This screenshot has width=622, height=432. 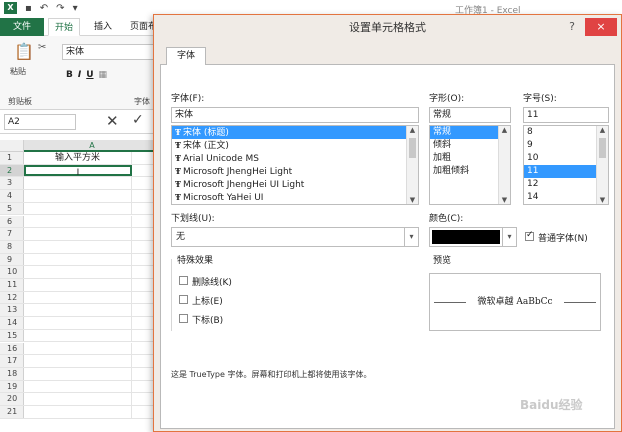 I want to click on row-header: 9, so click(x=12, y=259).